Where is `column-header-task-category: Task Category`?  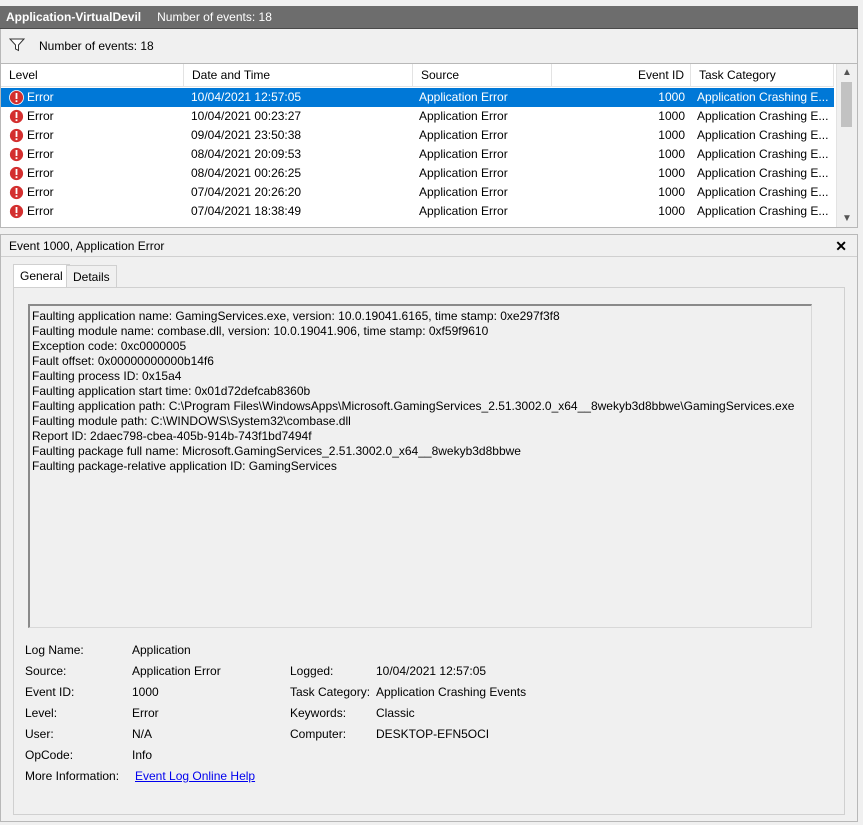 column-header-task-category: Task Category is located at coordinates (762, 75).